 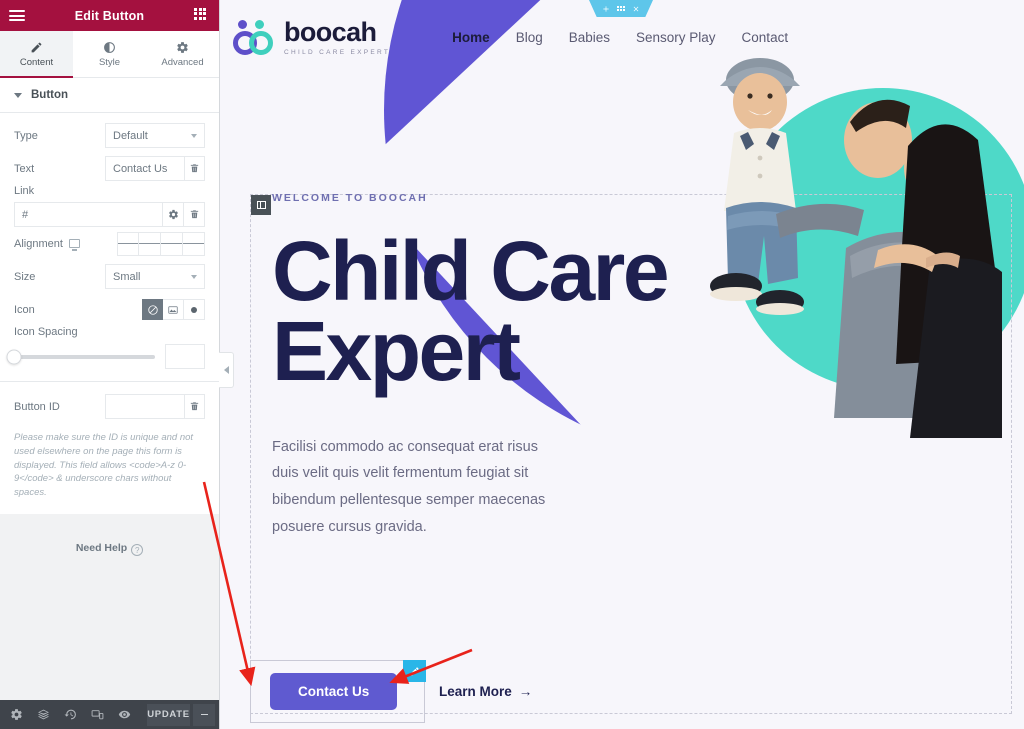 What do you see at coordinates (168, 714) in the screenshot?
I see `update-button: UPDATE` at bounding box center [168, 714].